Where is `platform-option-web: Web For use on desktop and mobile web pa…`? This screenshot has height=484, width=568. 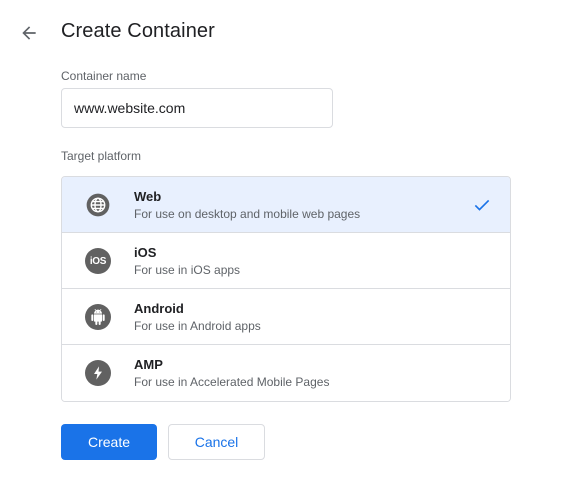 platform-option-web: Web For use on desktop and mobile web pa… is located at coordinates (286, 205).